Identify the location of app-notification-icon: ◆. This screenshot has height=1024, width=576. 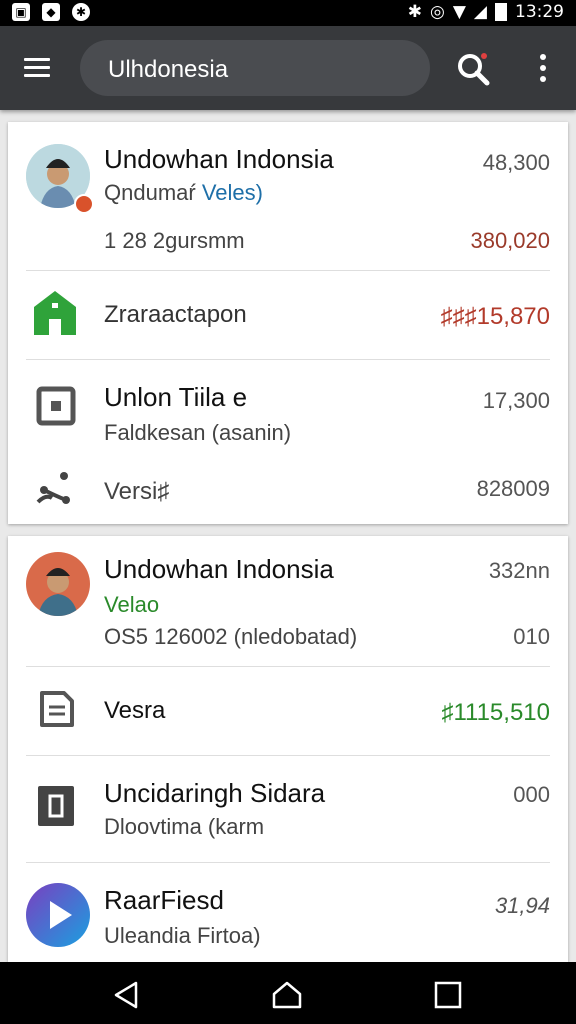
(51, 12).